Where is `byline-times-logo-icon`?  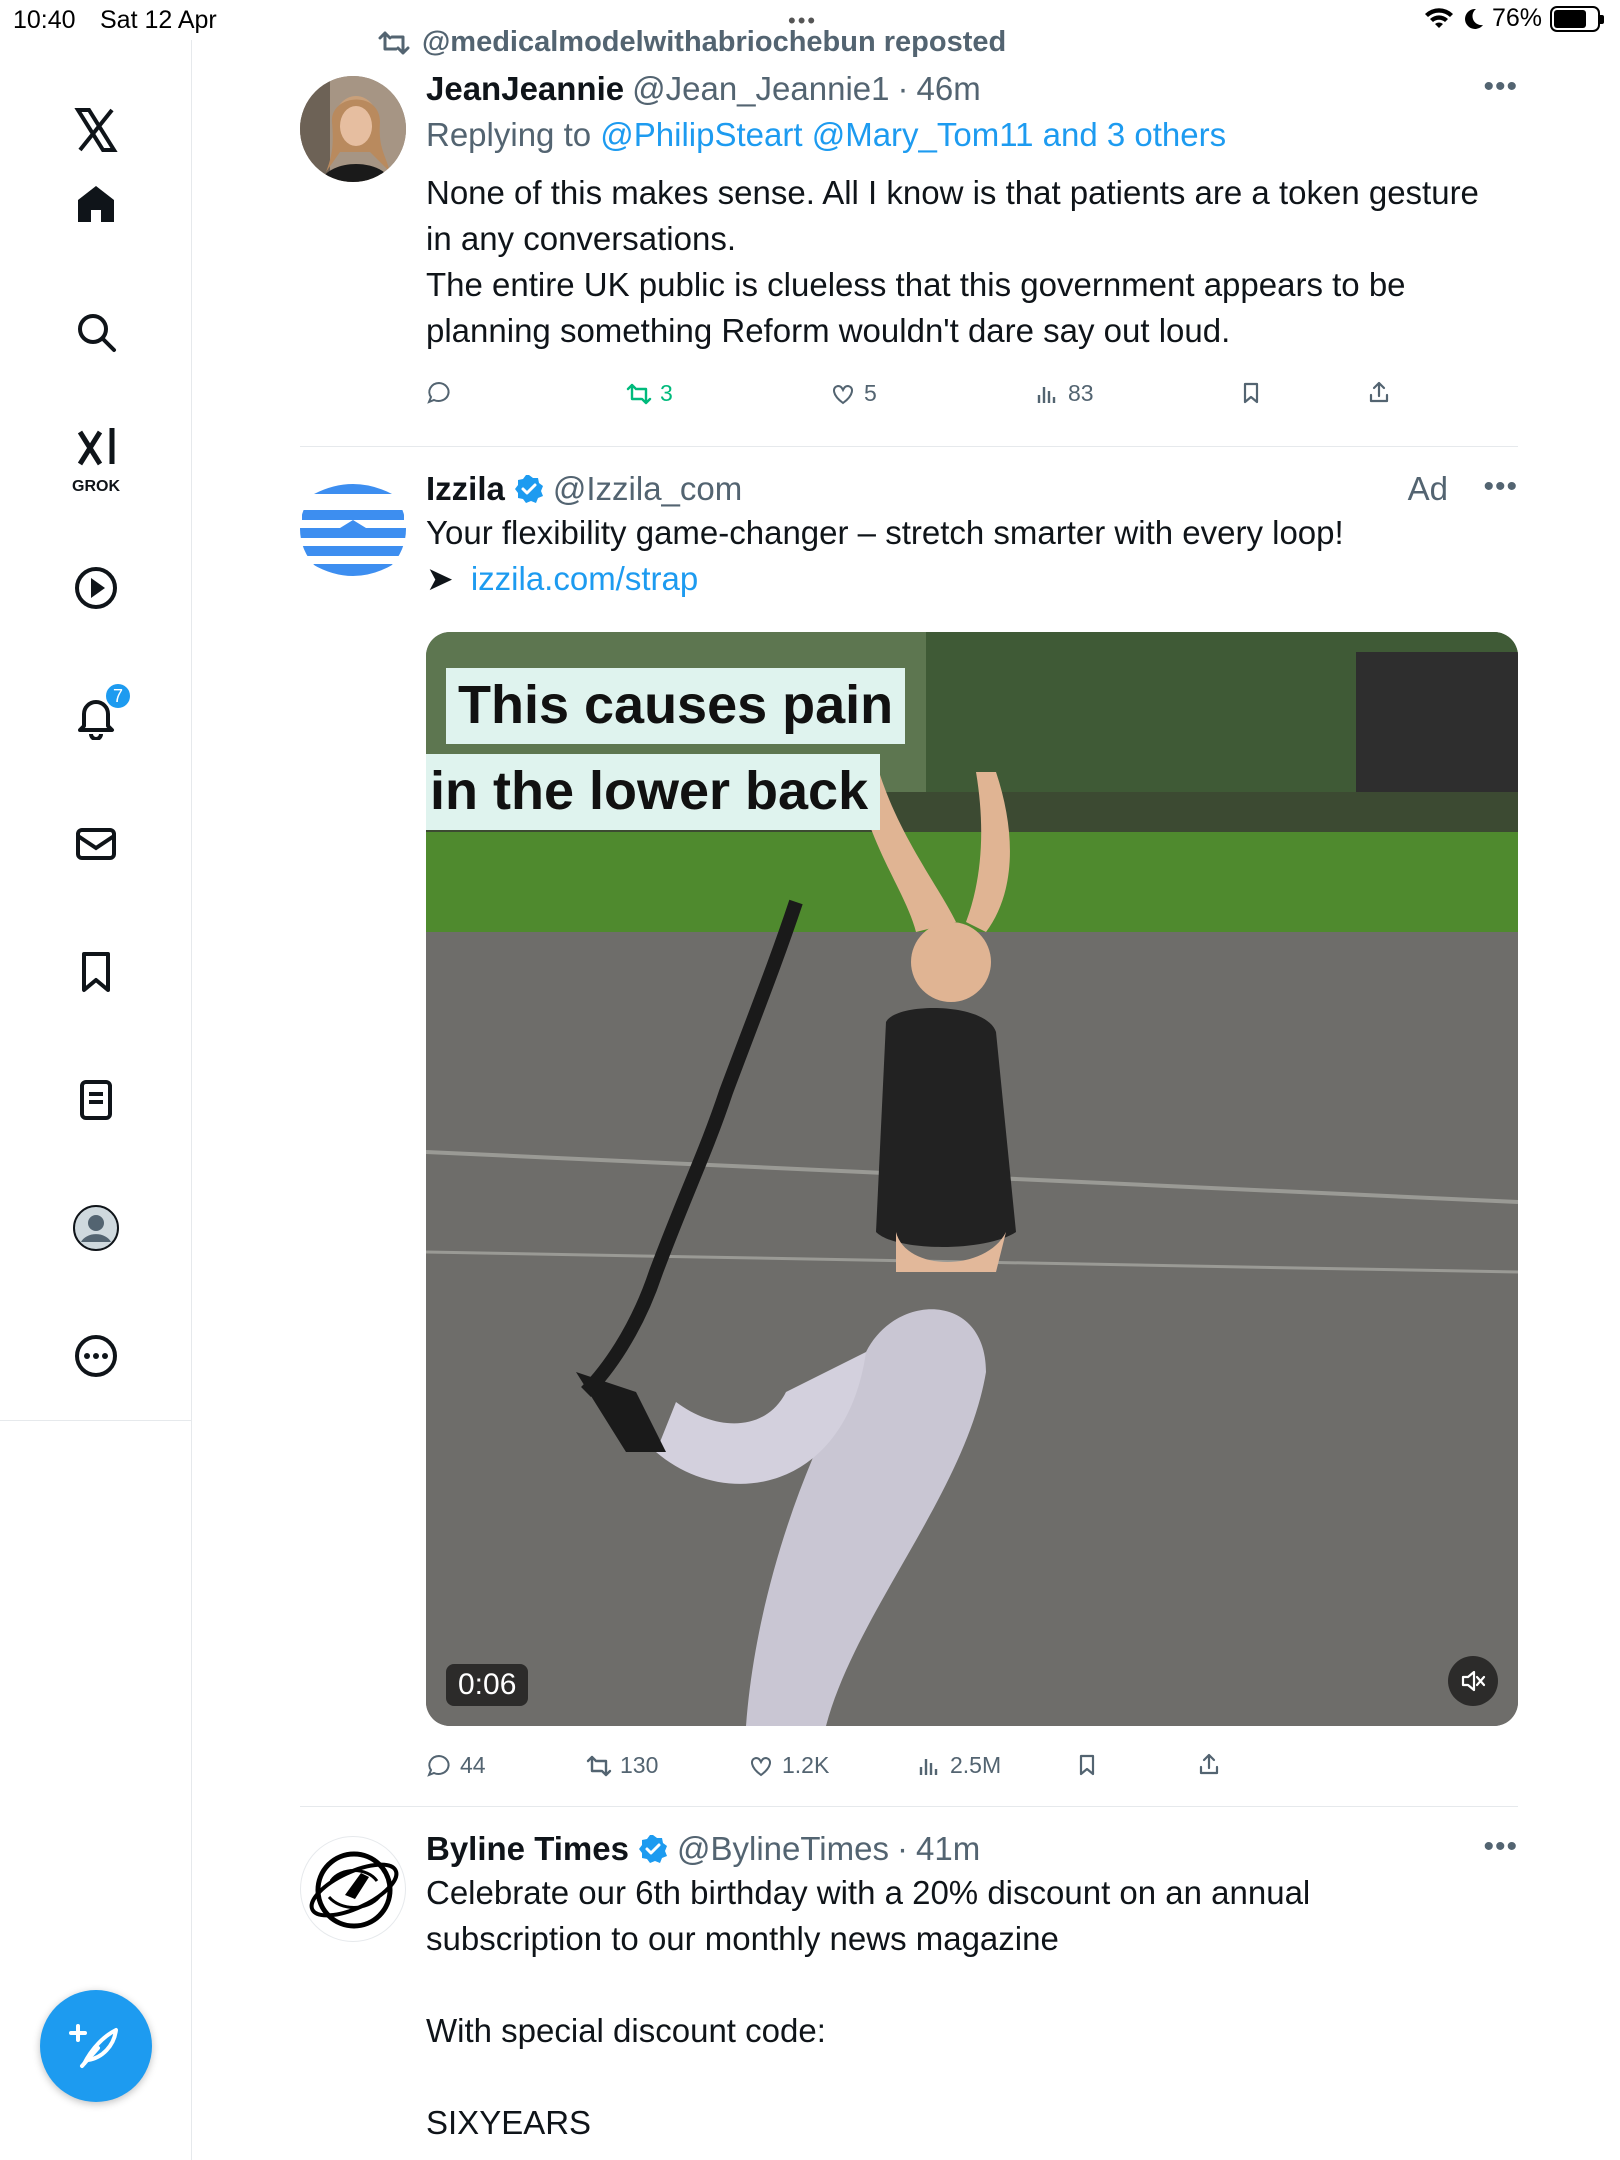 byline-times-logo-icon is located at coordinates (354, 1890).